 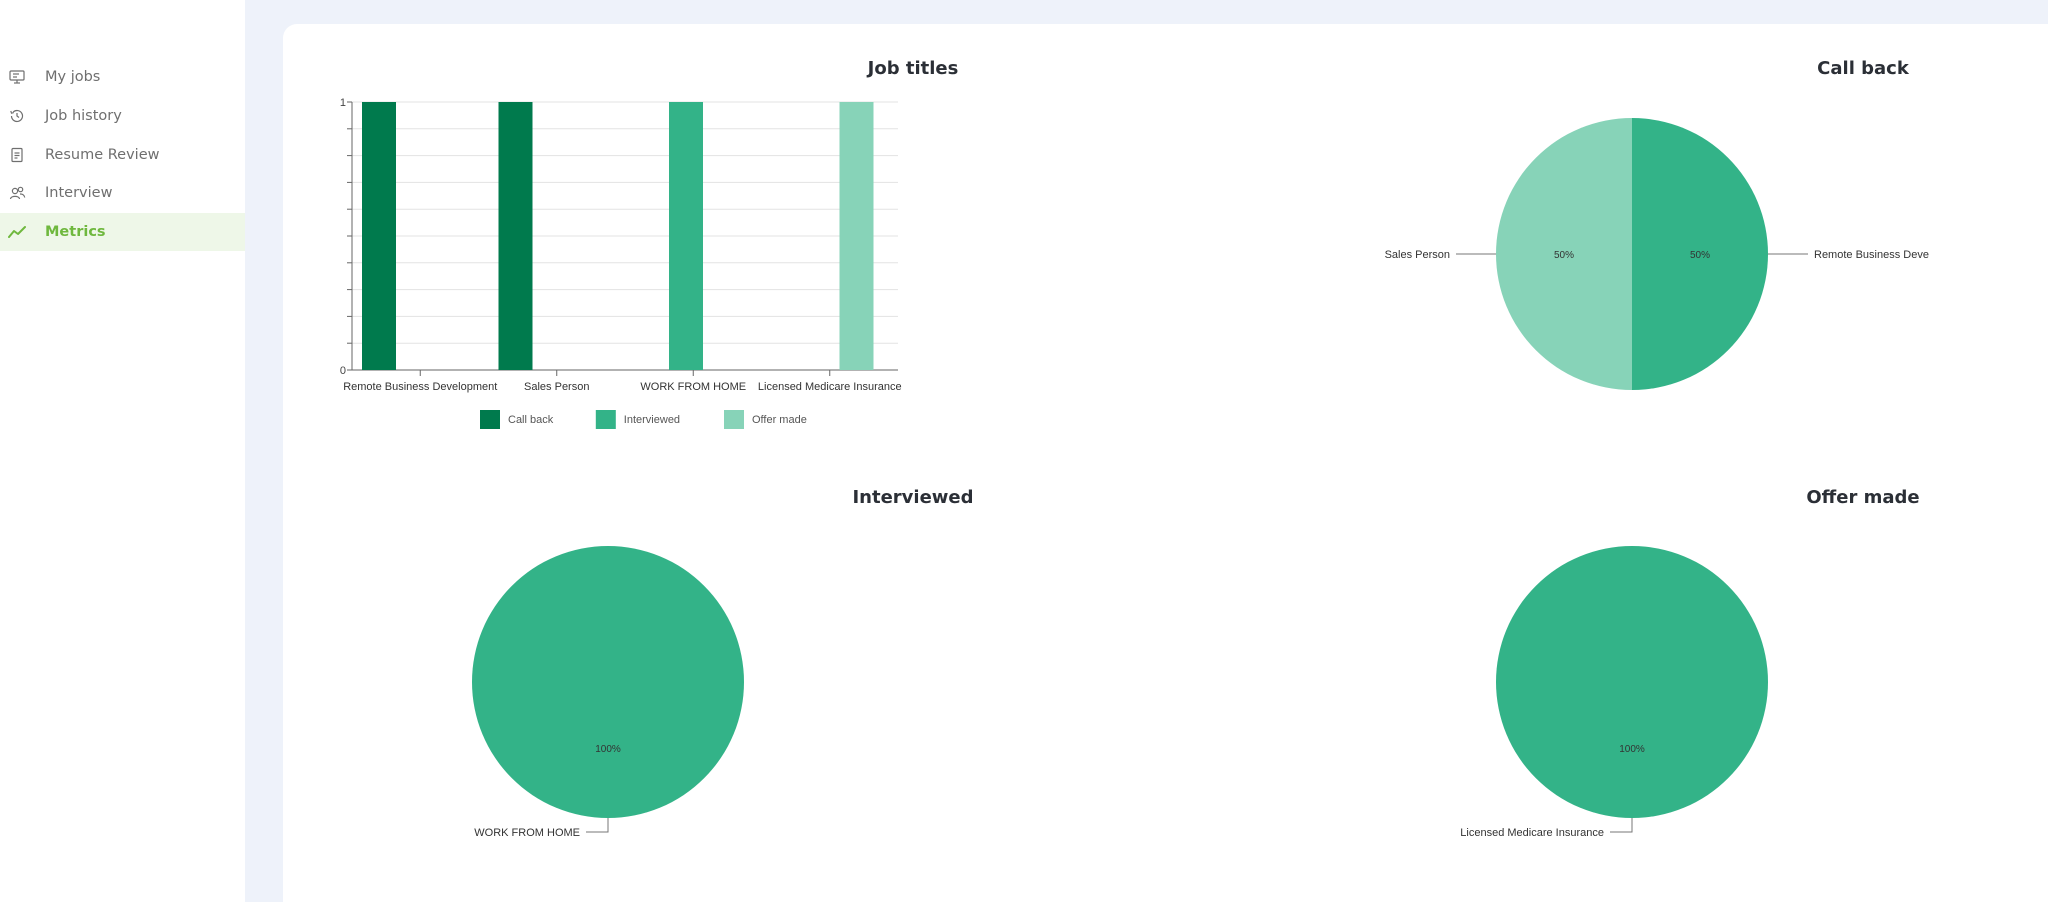 I want to click on pie-slice-label: Licensed Medicare Insurance, so click(x=1532, y=833).